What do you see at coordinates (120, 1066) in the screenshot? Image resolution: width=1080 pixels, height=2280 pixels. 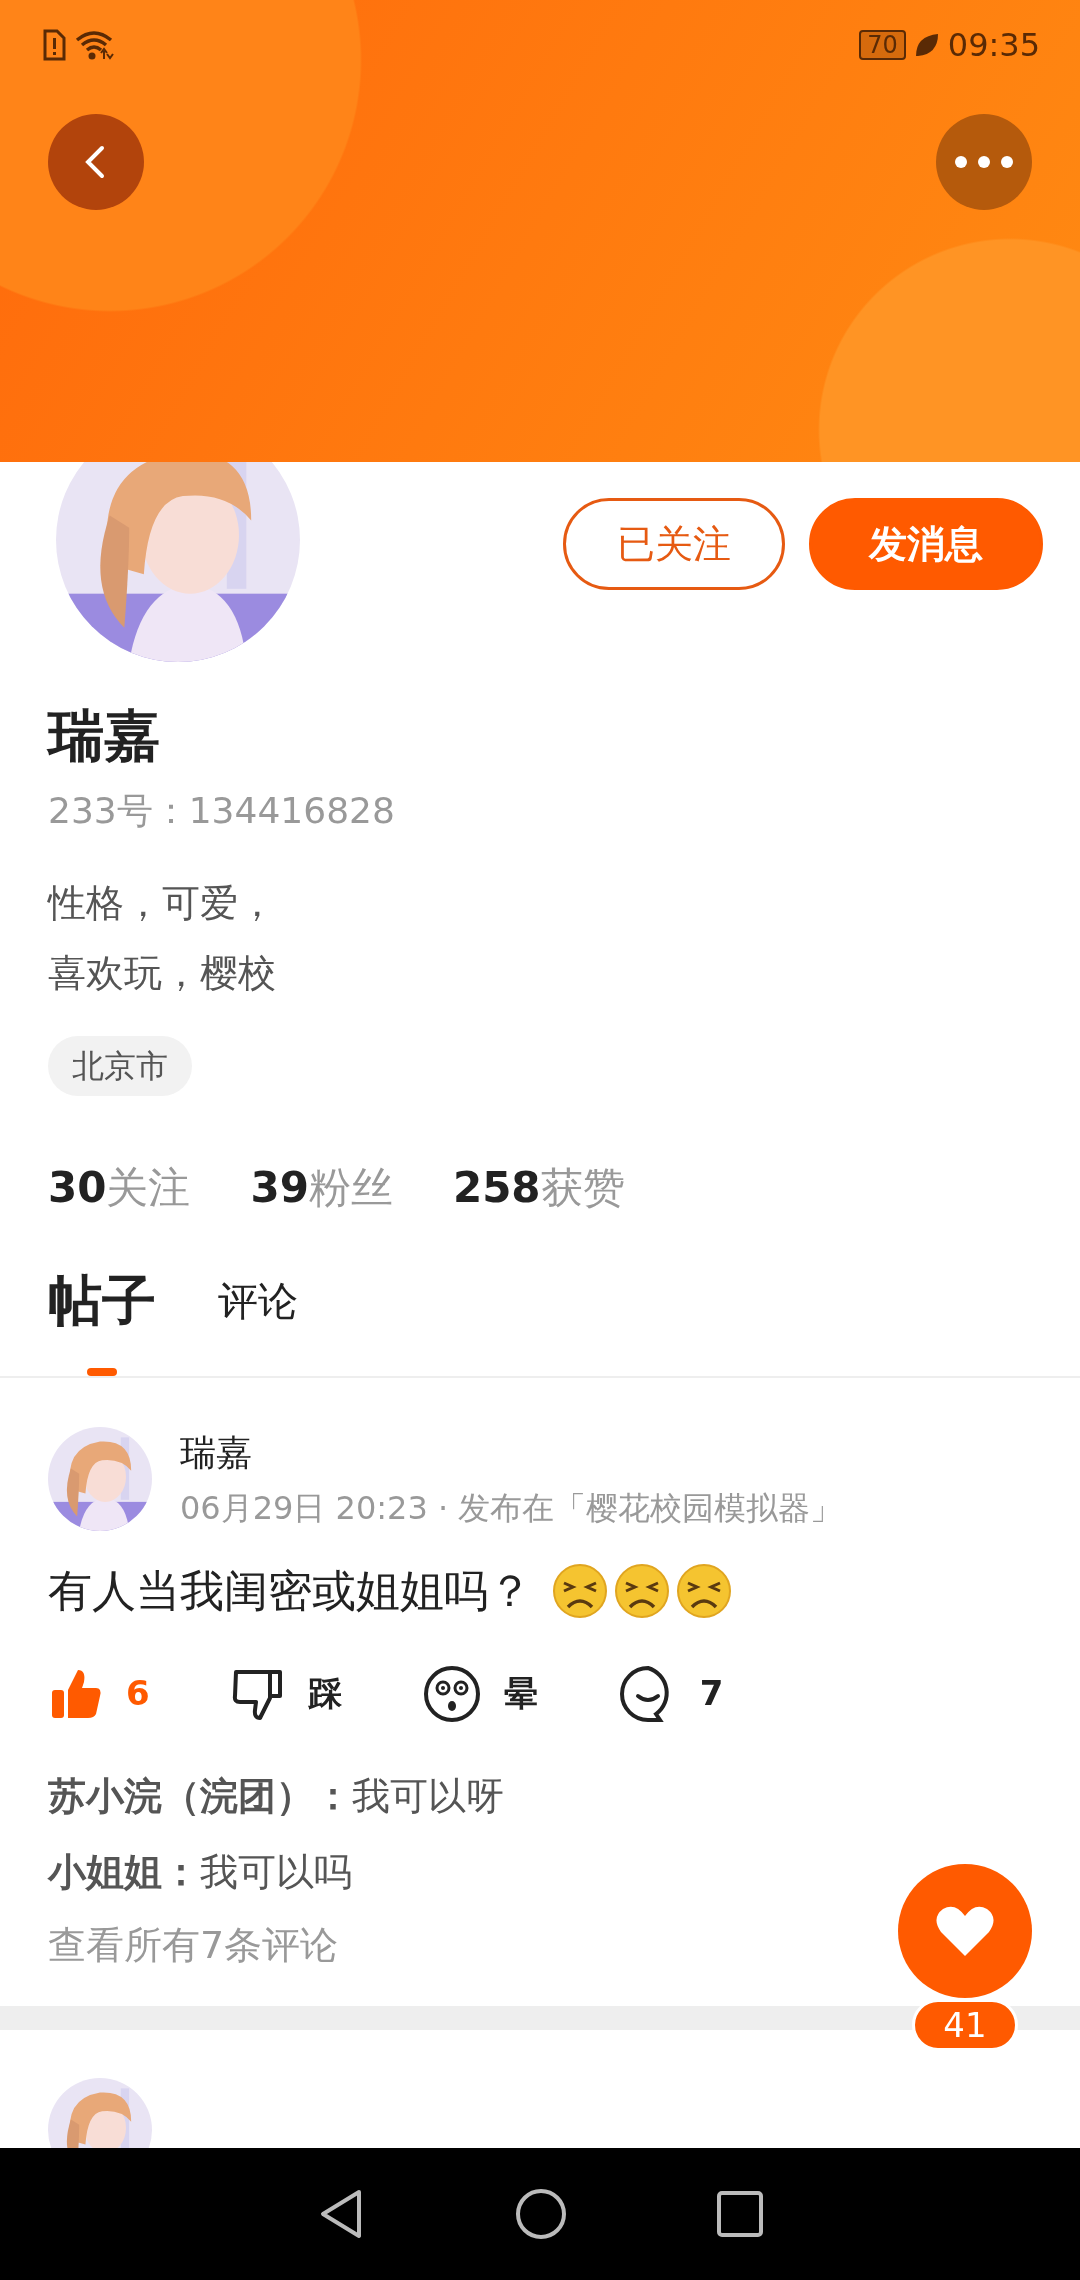 I see `location-tag: 北京市` at bounding box center [120, 1066].